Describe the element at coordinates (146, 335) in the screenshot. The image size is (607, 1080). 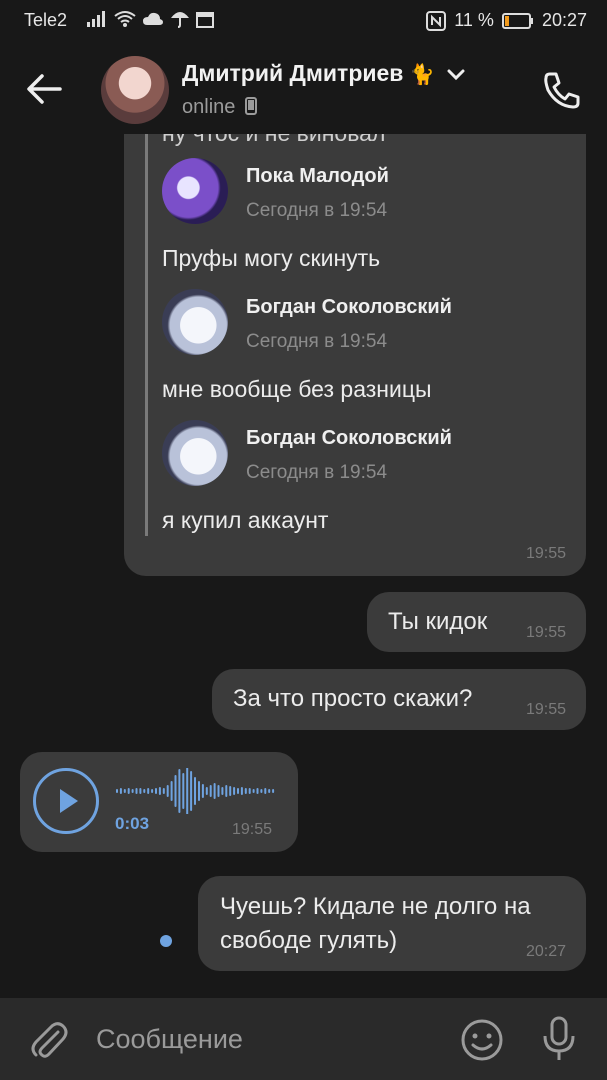
I see `forward-quote-bar` at that location.